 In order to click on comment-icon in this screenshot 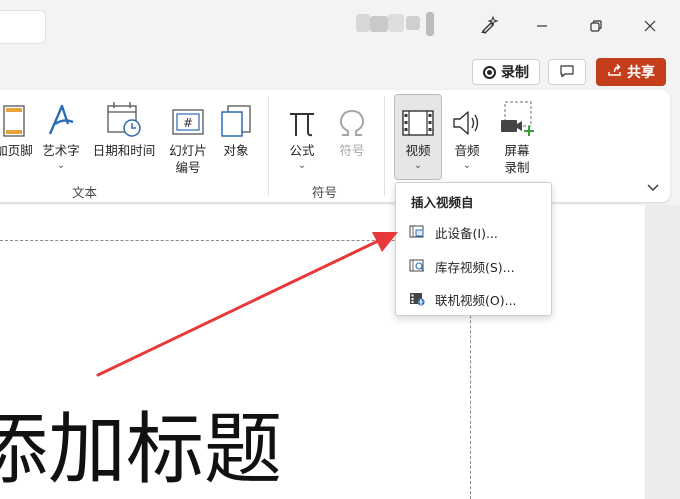, I will do `click(567, 72)`.